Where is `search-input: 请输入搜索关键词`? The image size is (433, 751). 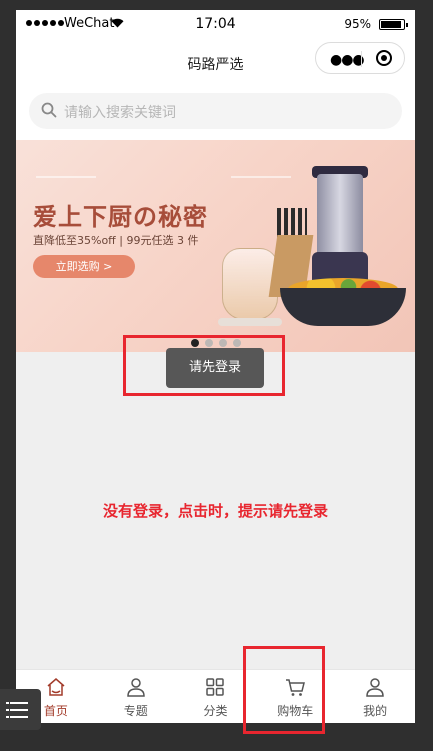
search-input: 请输入搜索关键词 is located at coordinates (215, 111).